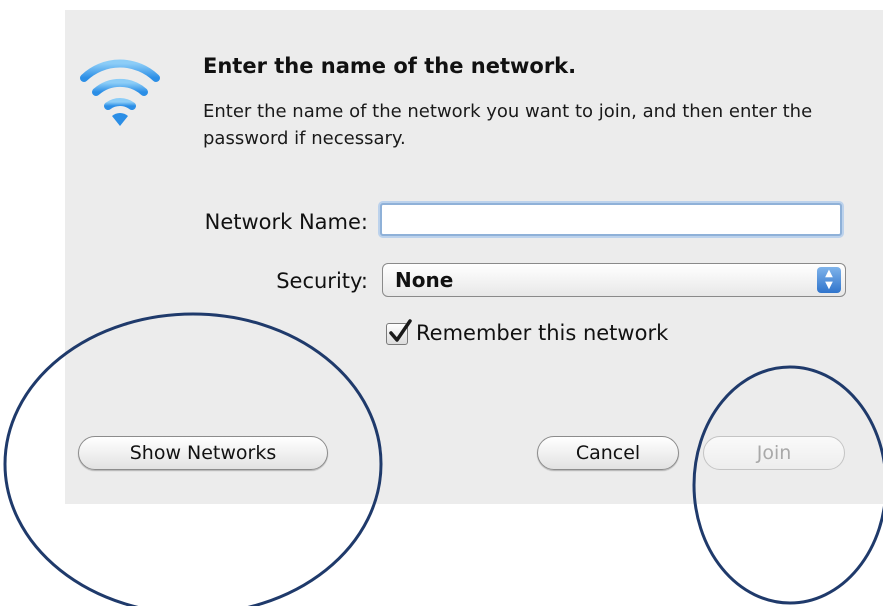  I want to click on security-label: Security:, so click(322, 281).